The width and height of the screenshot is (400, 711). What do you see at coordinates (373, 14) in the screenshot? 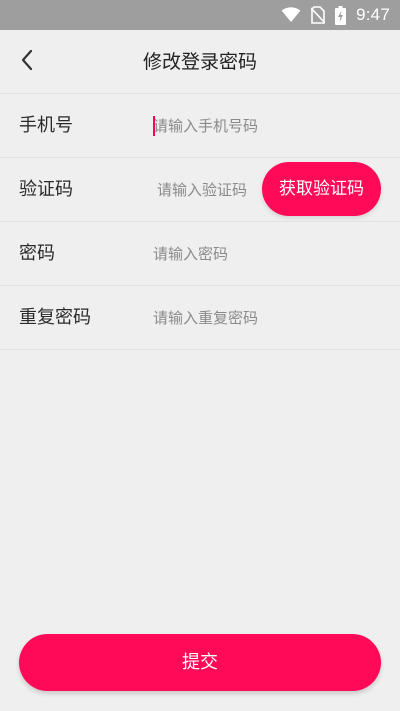
I see `status-time: 9:47` at bounding box center [373, 14].